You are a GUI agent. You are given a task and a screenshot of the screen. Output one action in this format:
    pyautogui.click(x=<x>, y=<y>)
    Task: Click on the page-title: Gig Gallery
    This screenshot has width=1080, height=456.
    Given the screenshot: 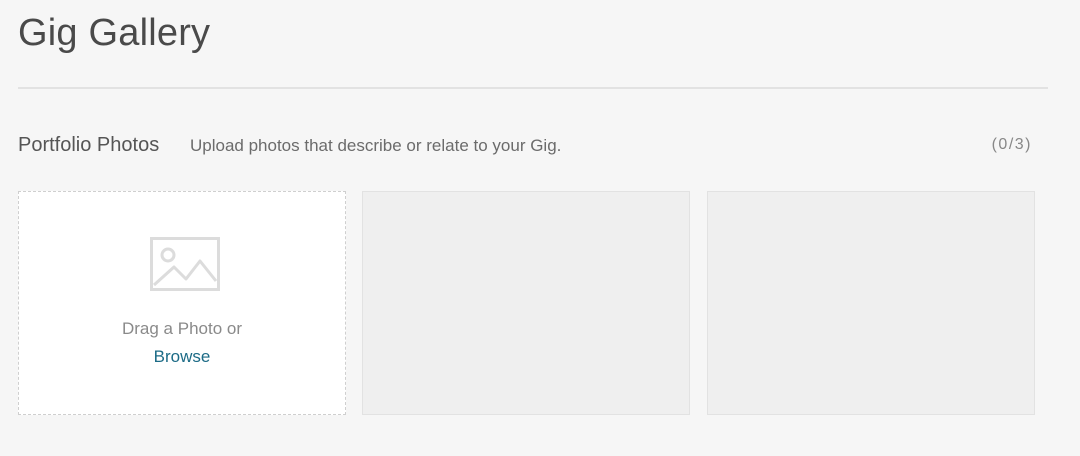 What is the action you would take?
    pyautogui.click(x=114, y=33)
    